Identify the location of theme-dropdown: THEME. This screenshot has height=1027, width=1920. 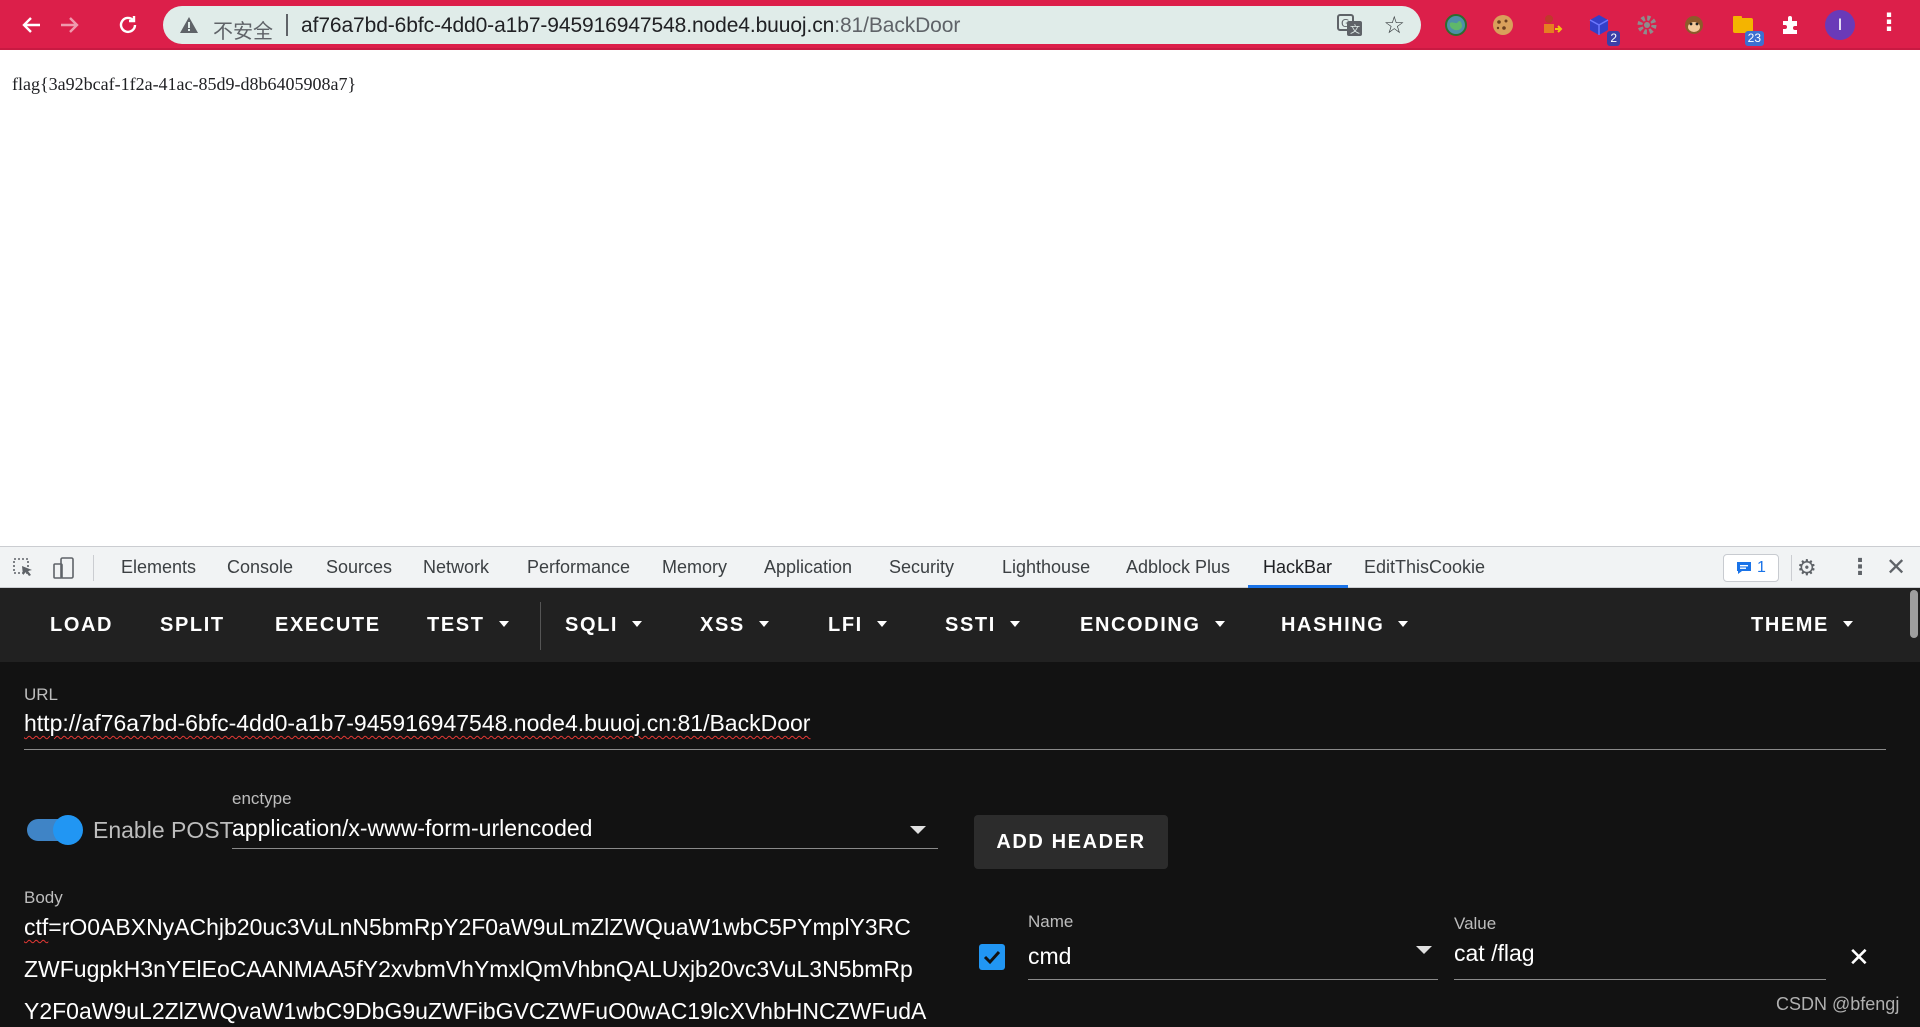
(1802, 625).